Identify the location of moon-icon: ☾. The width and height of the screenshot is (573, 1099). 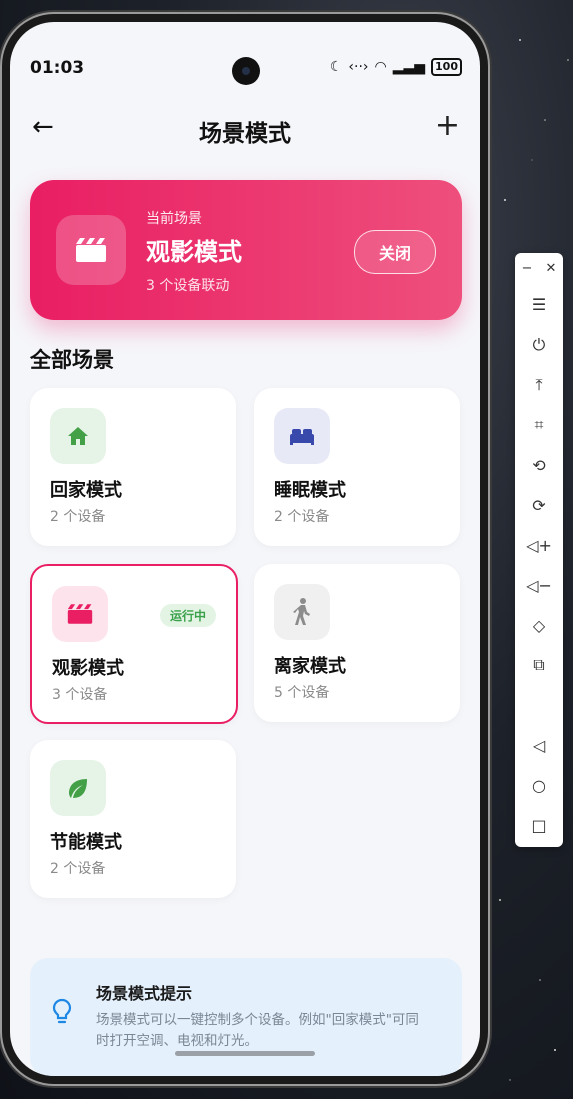
(336, 67).